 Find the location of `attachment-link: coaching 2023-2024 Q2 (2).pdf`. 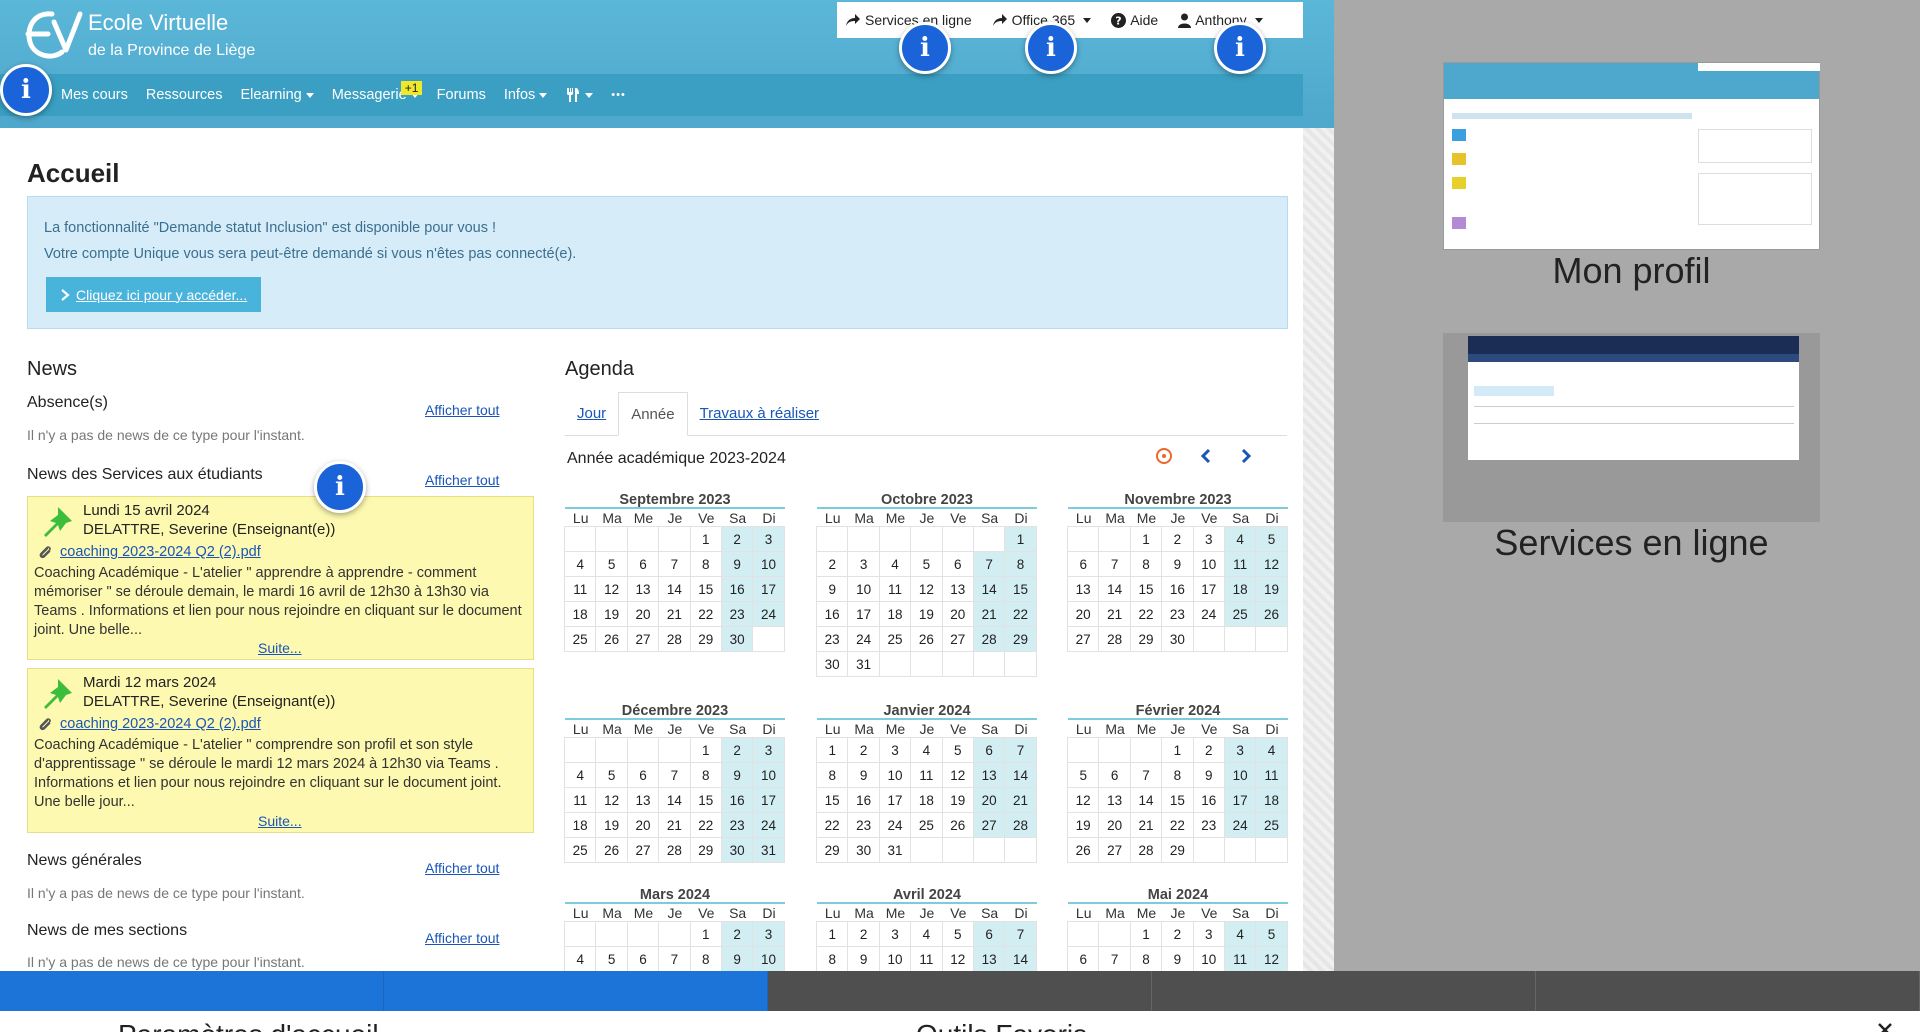

attachment-link: coaching 2023-2024 Q2 (2).pdf is located at coordinates (160, 552).